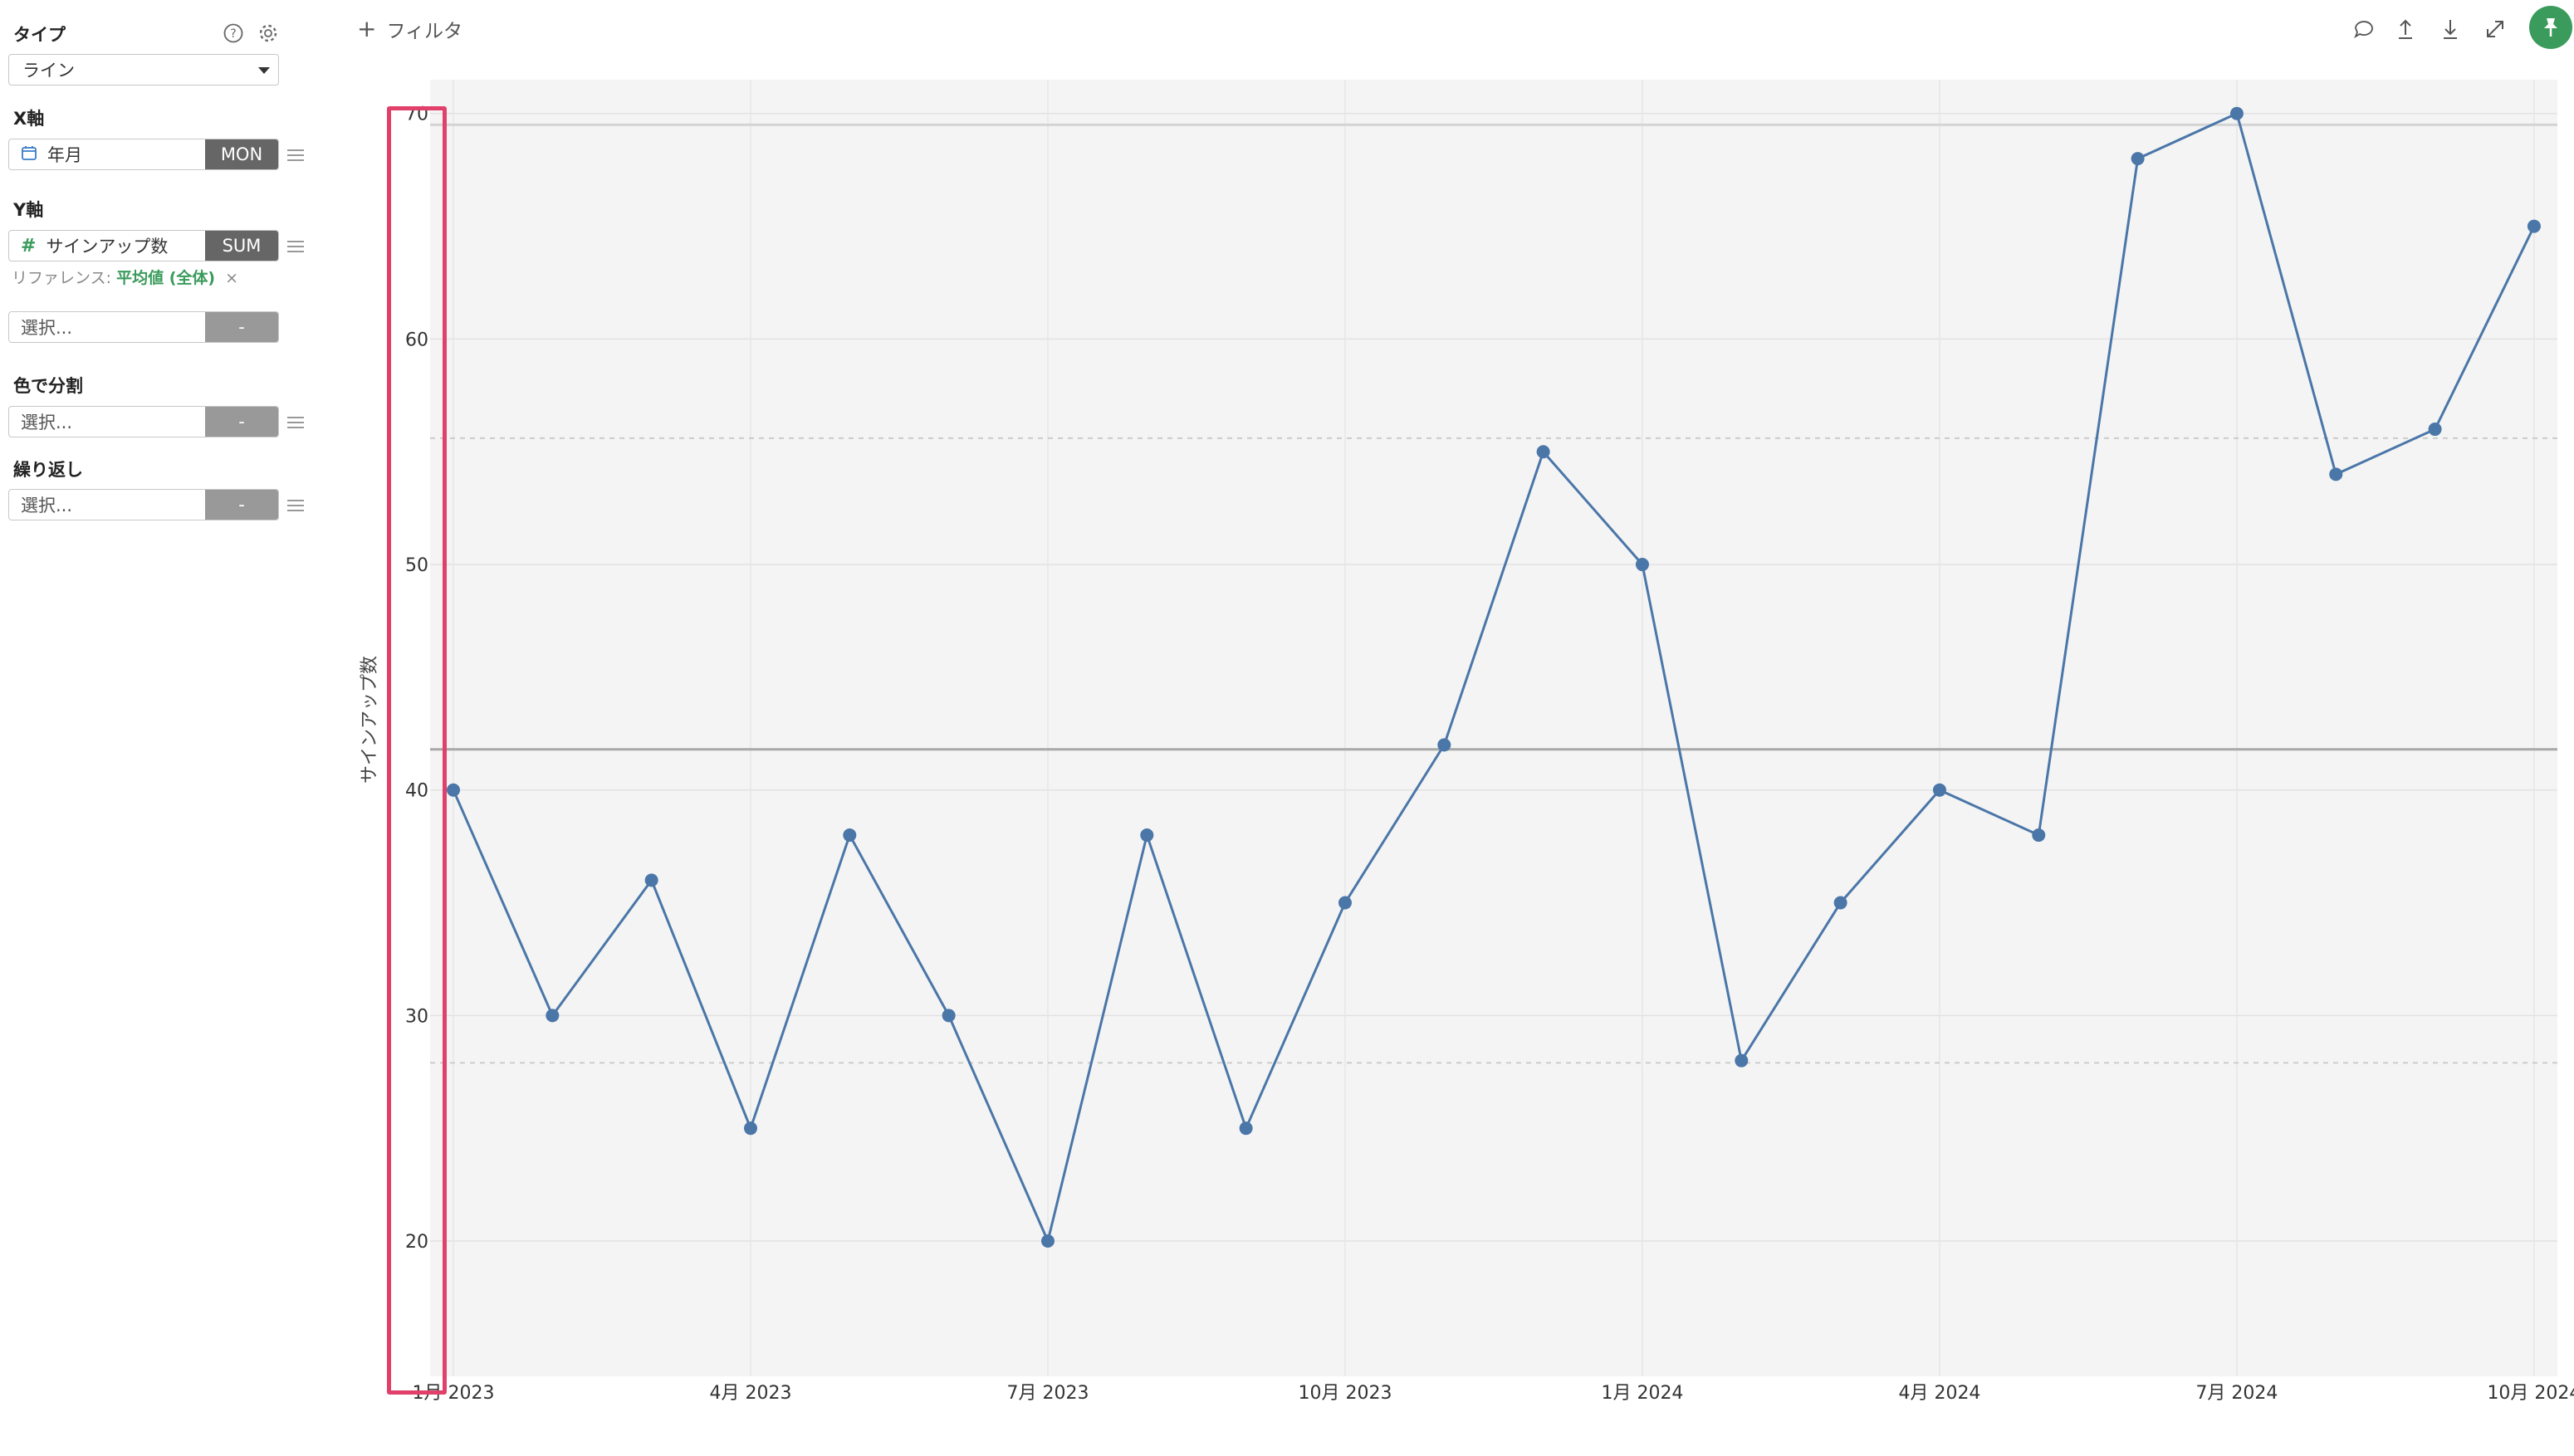  I want to click on x-tick-label: 7月 2023, so click(1047, 1393).